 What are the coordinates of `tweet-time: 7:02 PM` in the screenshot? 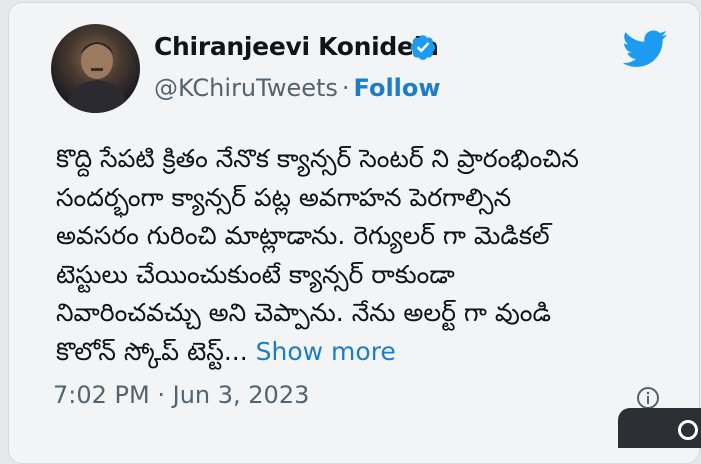 It's located at (101, 395).